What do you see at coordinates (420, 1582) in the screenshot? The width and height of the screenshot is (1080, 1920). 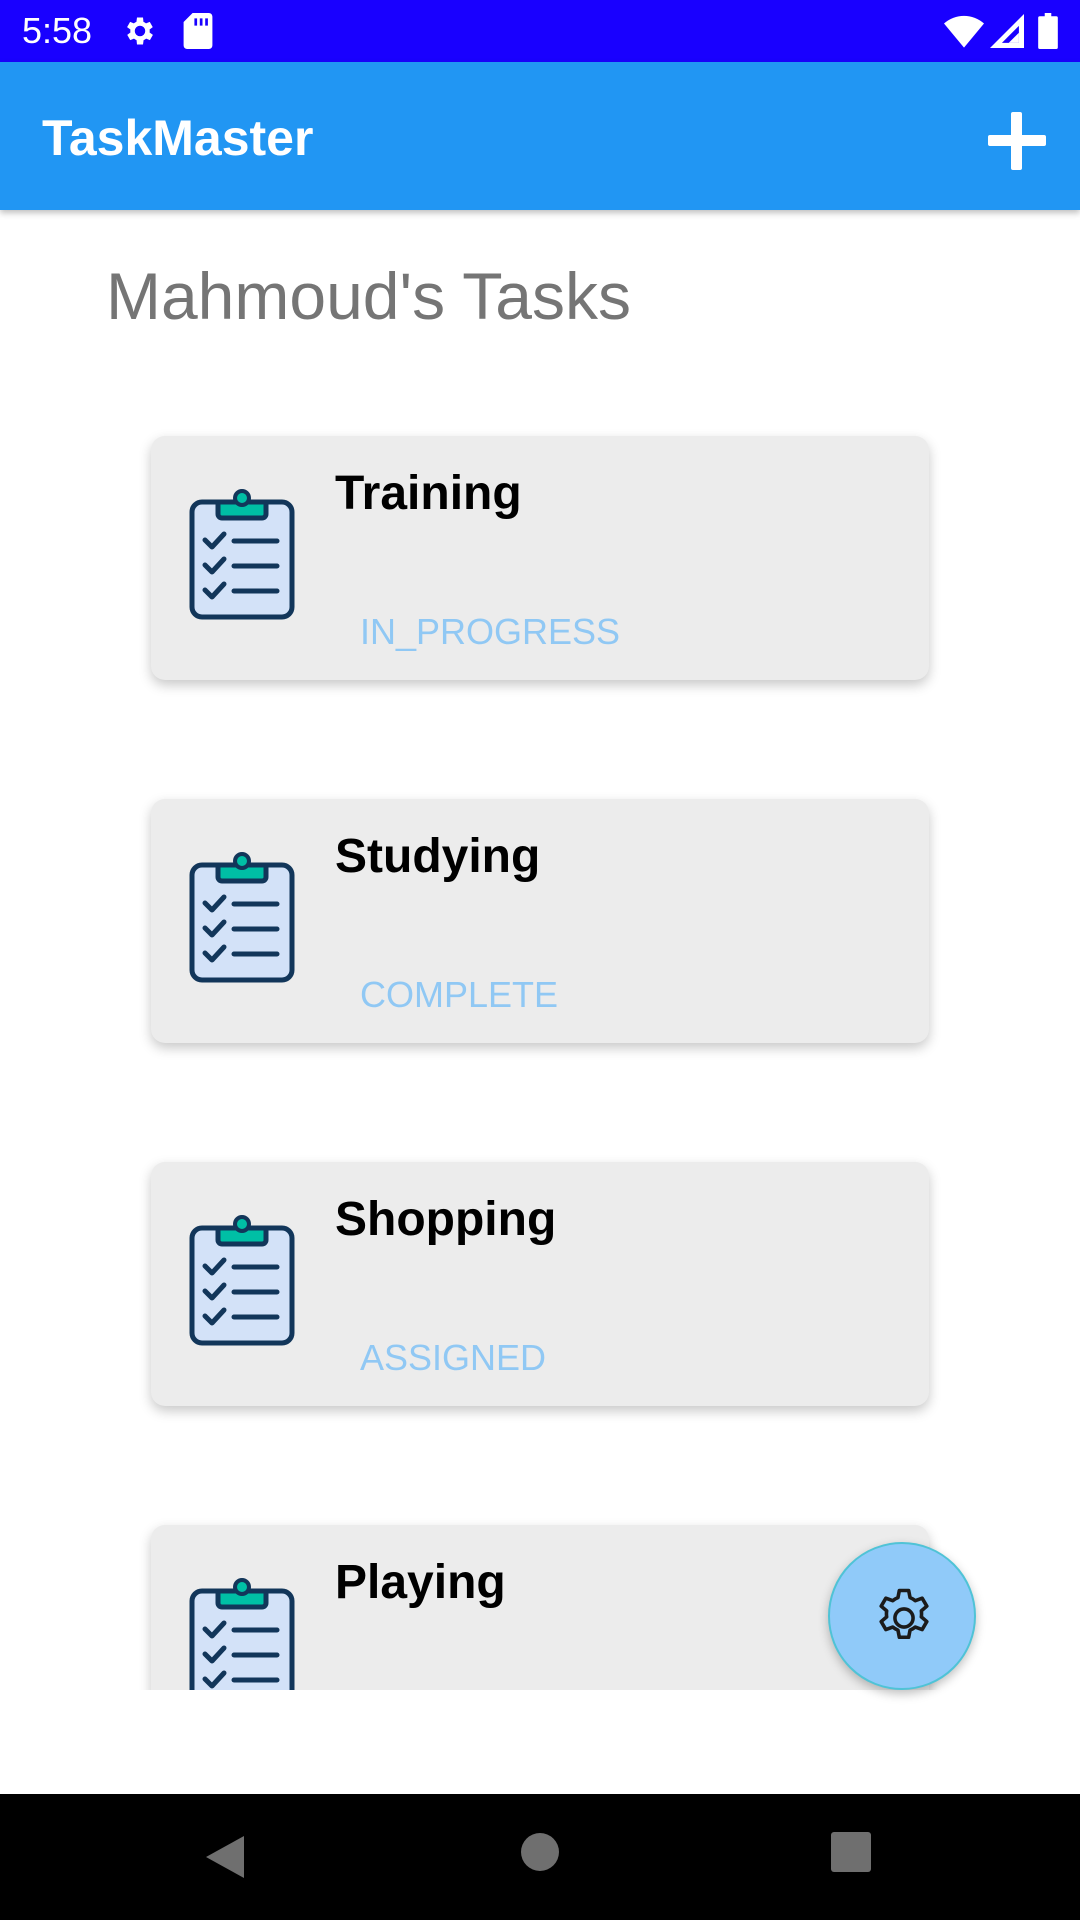 I see `task-title: Playing` at bounding box center [420, 1582].